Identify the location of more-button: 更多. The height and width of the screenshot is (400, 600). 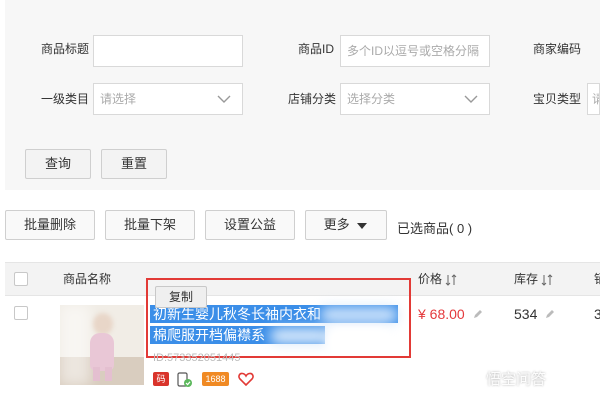
(346, 225).